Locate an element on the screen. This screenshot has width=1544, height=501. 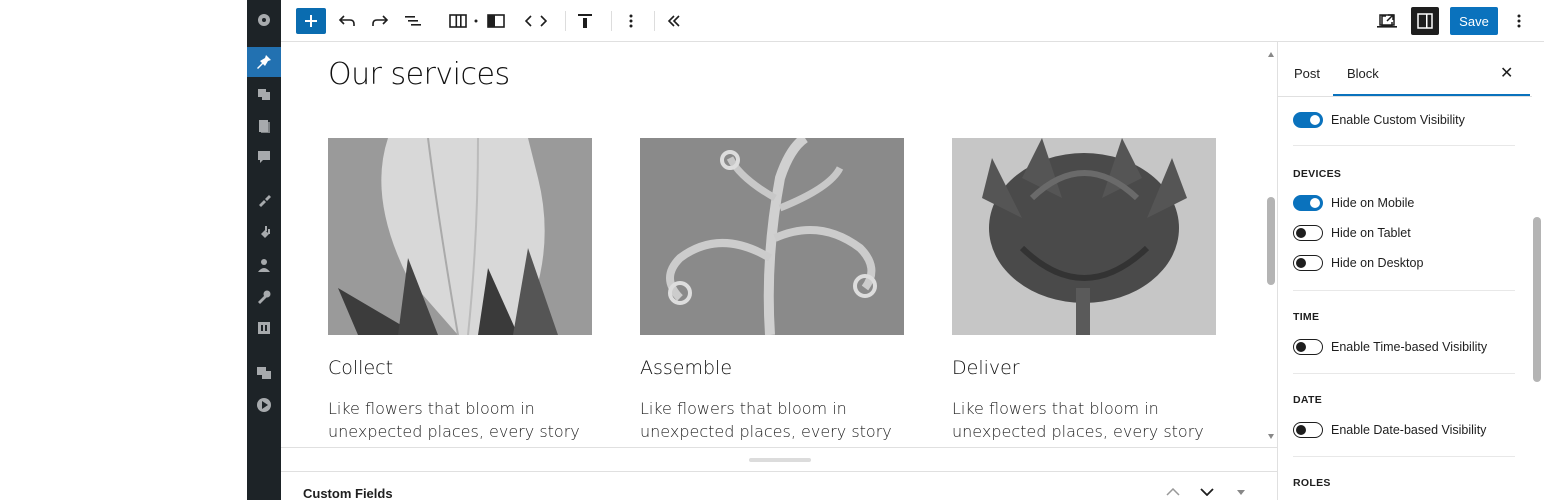
canvas-scroll-thumb is located at coordinates (1271, 241).